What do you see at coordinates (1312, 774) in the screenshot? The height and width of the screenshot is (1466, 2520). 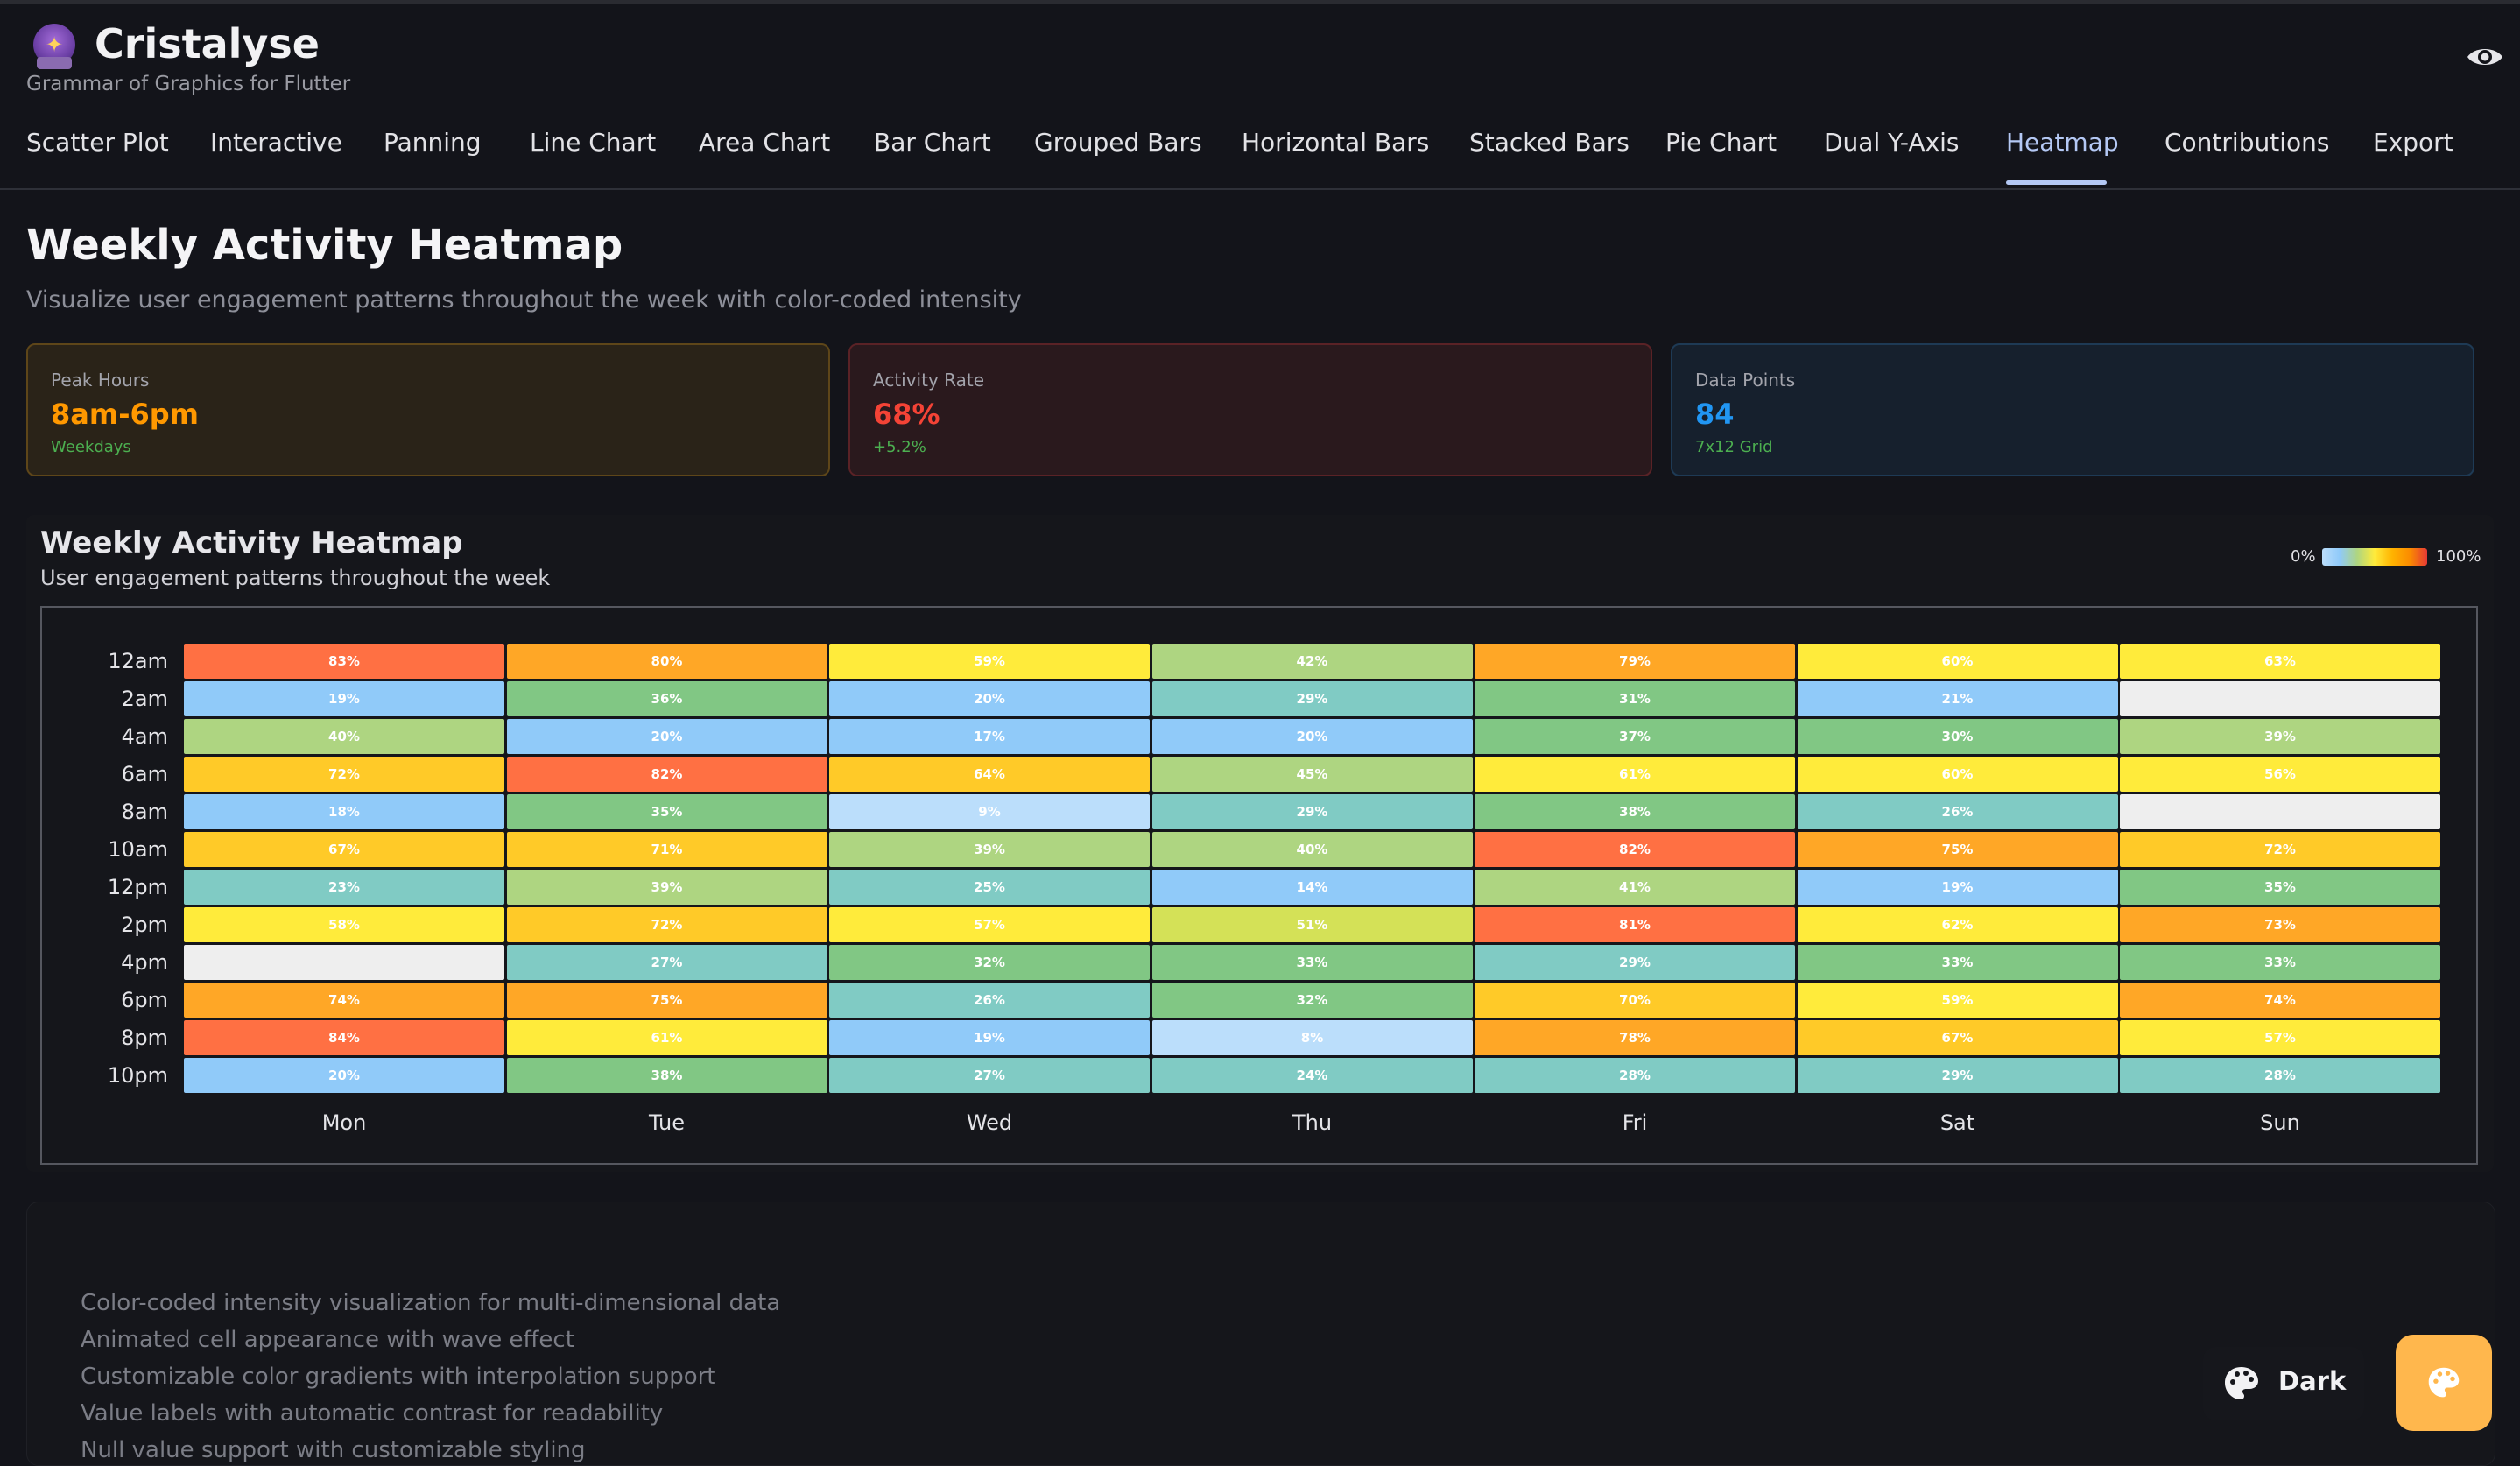 I see `heatmap-cell: 45%` at bounding box center [1312, 774].